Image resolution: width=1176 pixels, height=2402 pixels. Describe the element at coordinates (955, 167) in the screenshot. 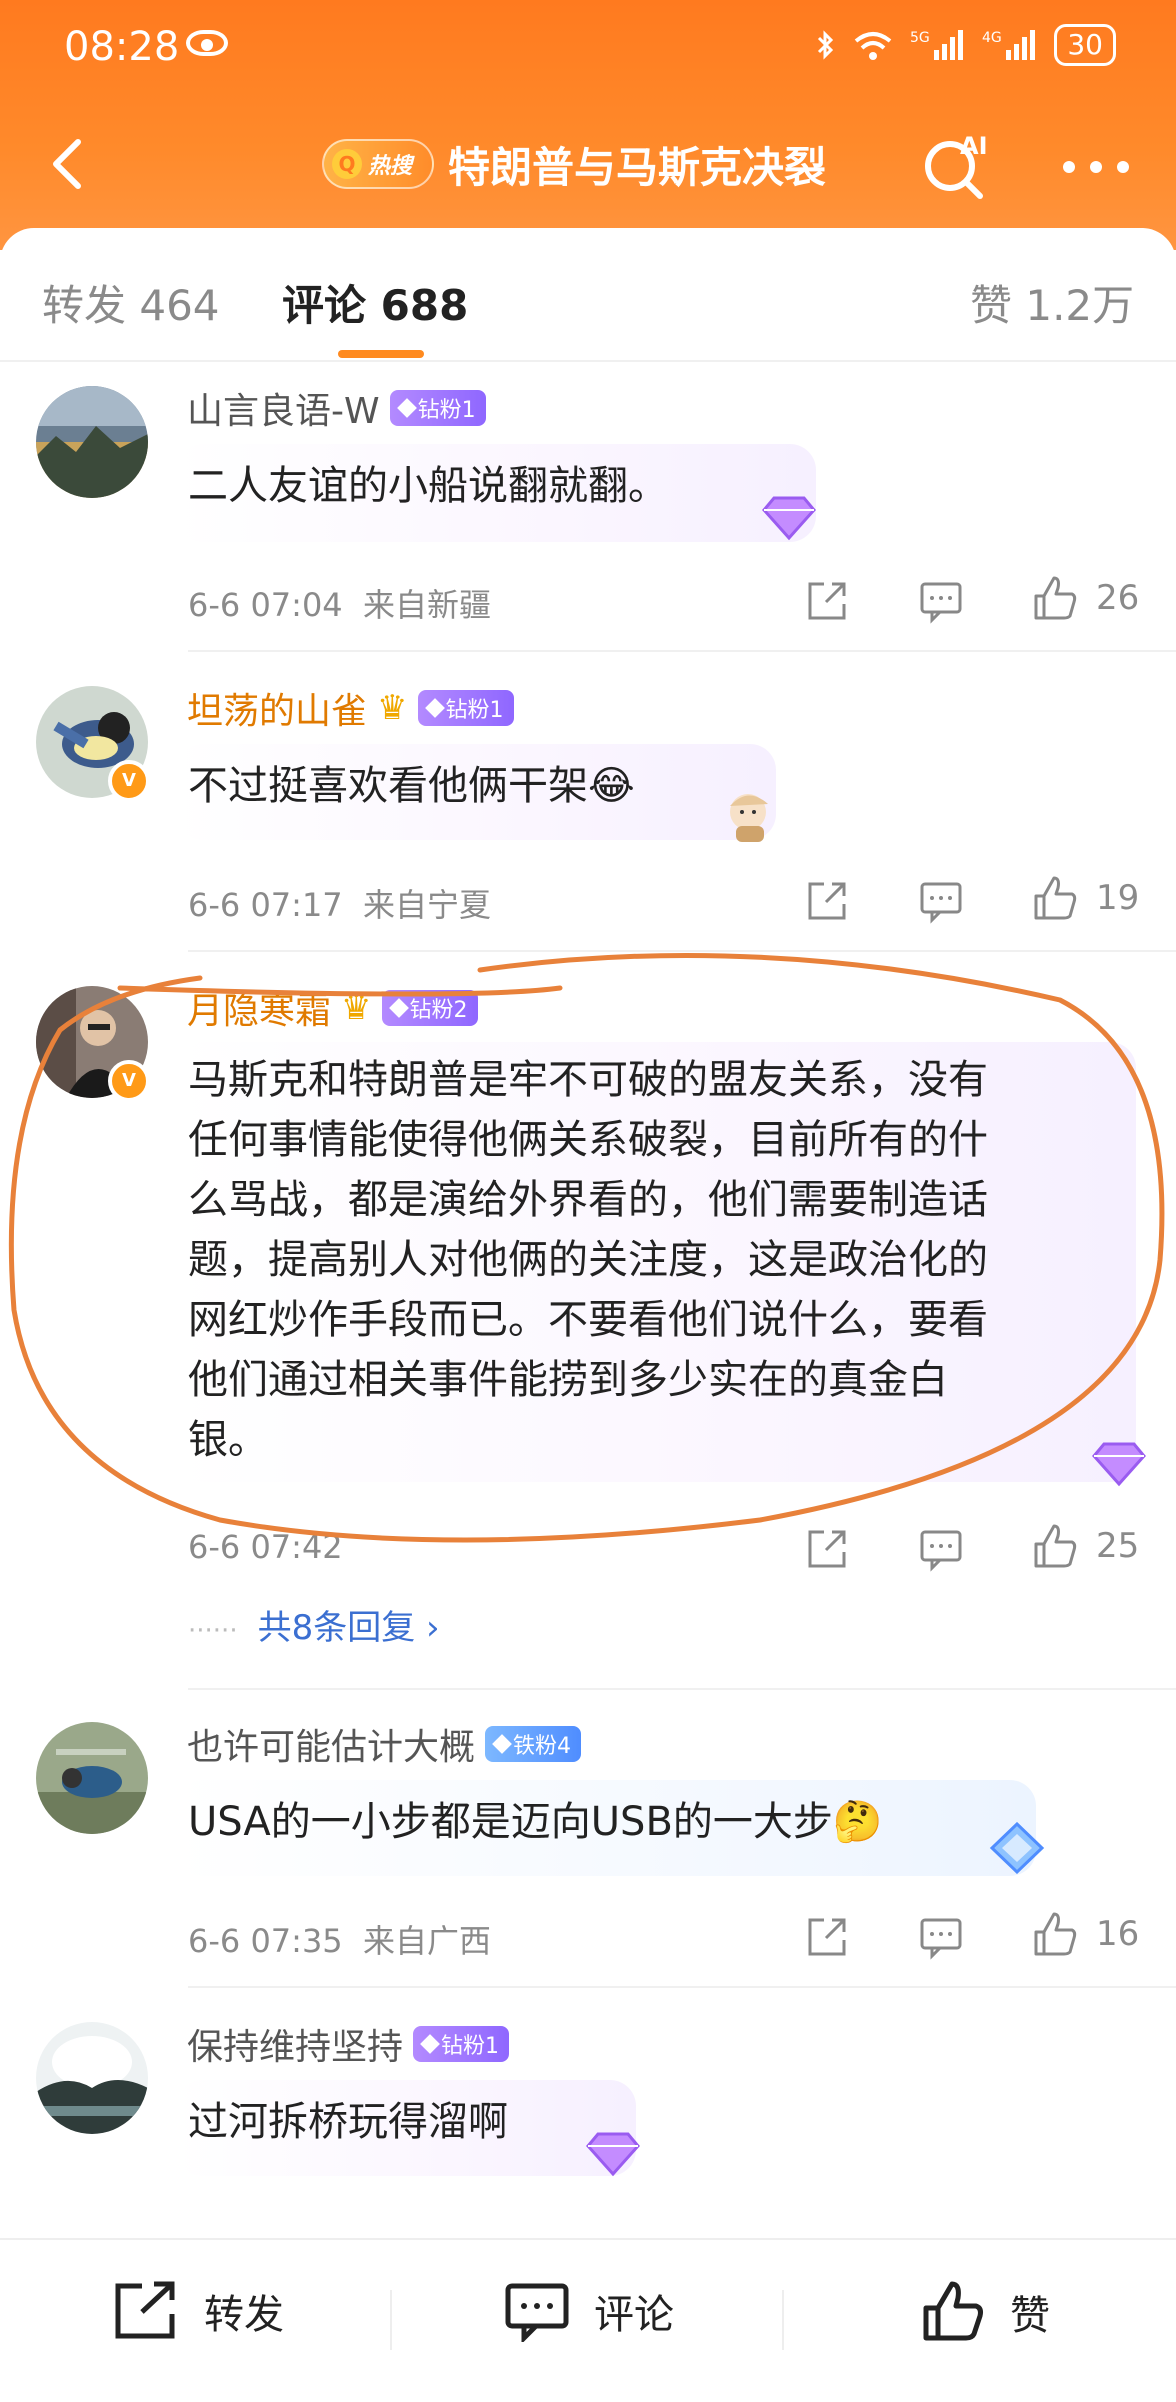

I see `ai-search-icon: AI` at that location.